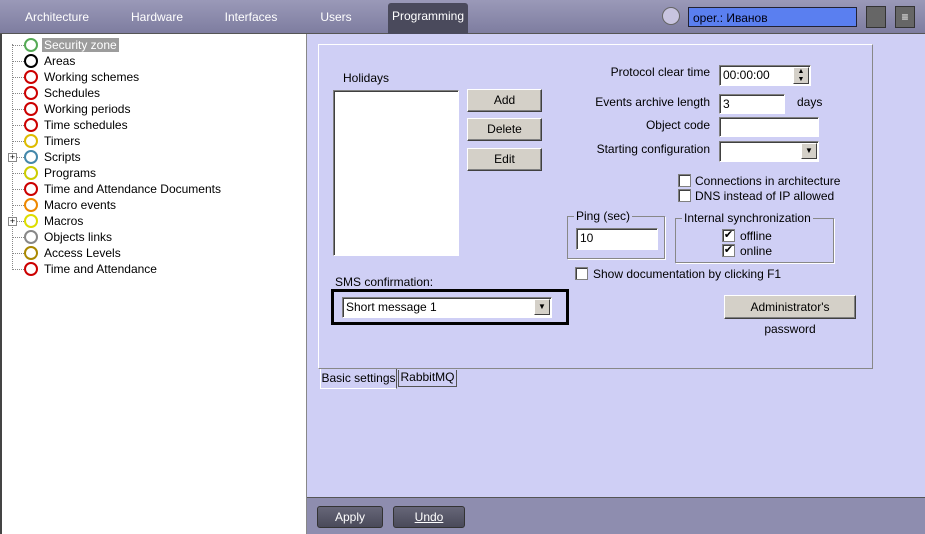 This screenshot has width=925, height=534. I want to click on tab-rabbitmq: RabbitMQ, so click(427, 378).